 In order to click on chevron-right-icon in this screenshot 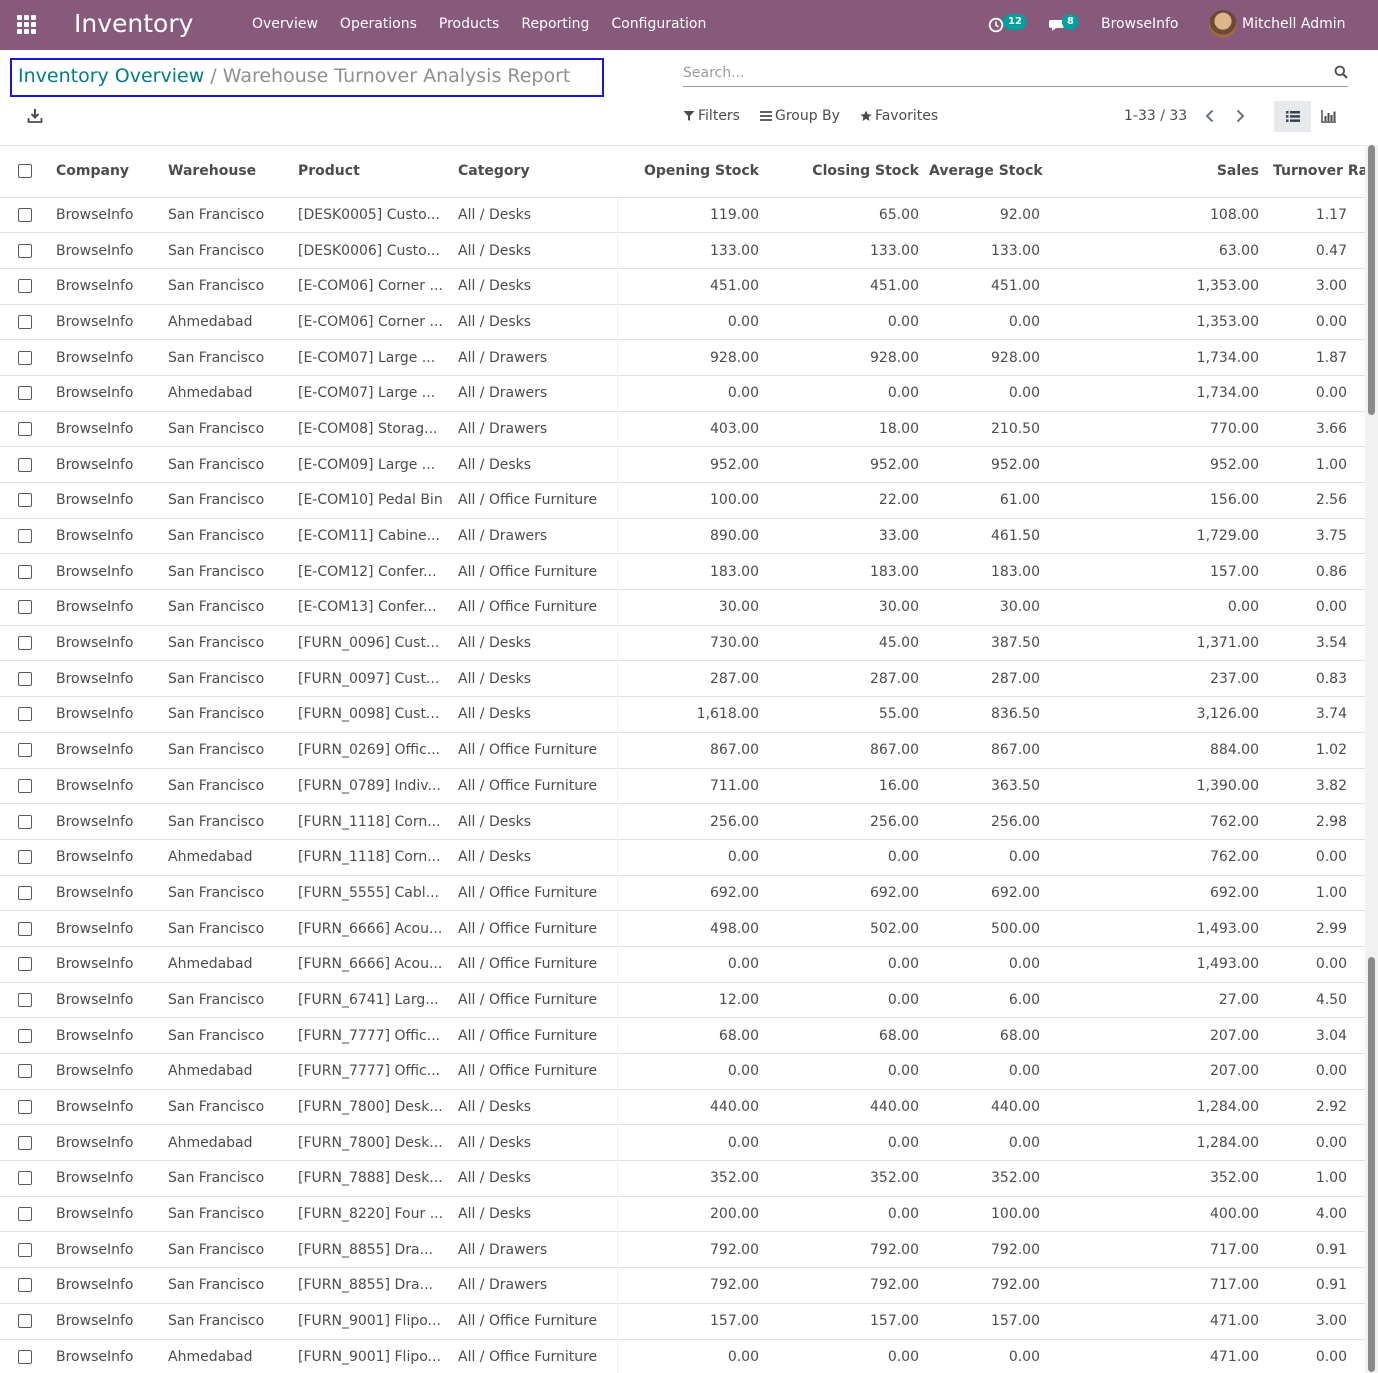, I will do `click(1240, 116)`.